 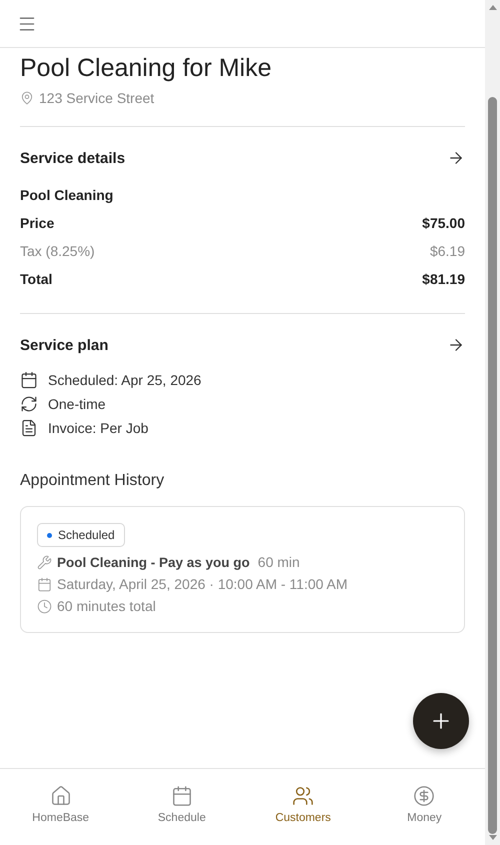 What do you see at coordinates (146, 68) in the screenshot?
I see `page-title: Pool Cleaning for Mike` at bounding box center [146, 68].